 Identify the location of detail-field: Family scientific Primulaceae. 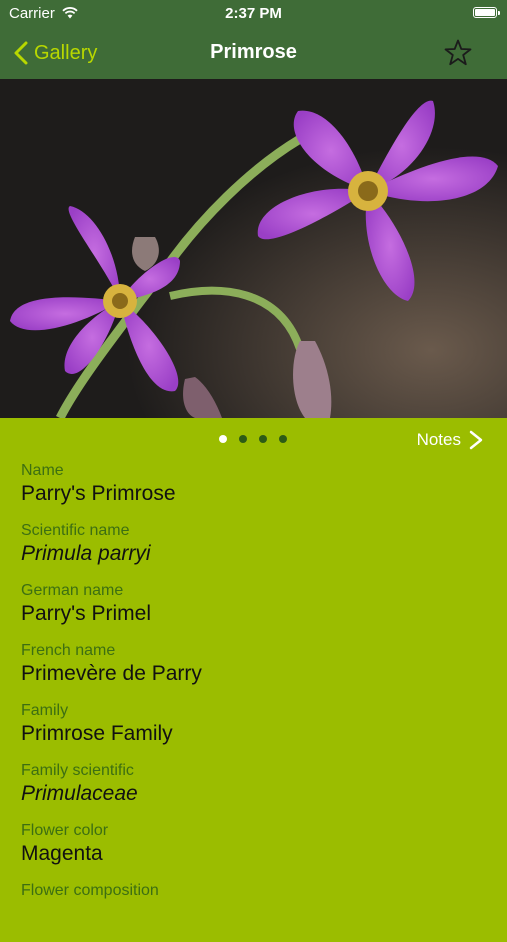
(256, 792).